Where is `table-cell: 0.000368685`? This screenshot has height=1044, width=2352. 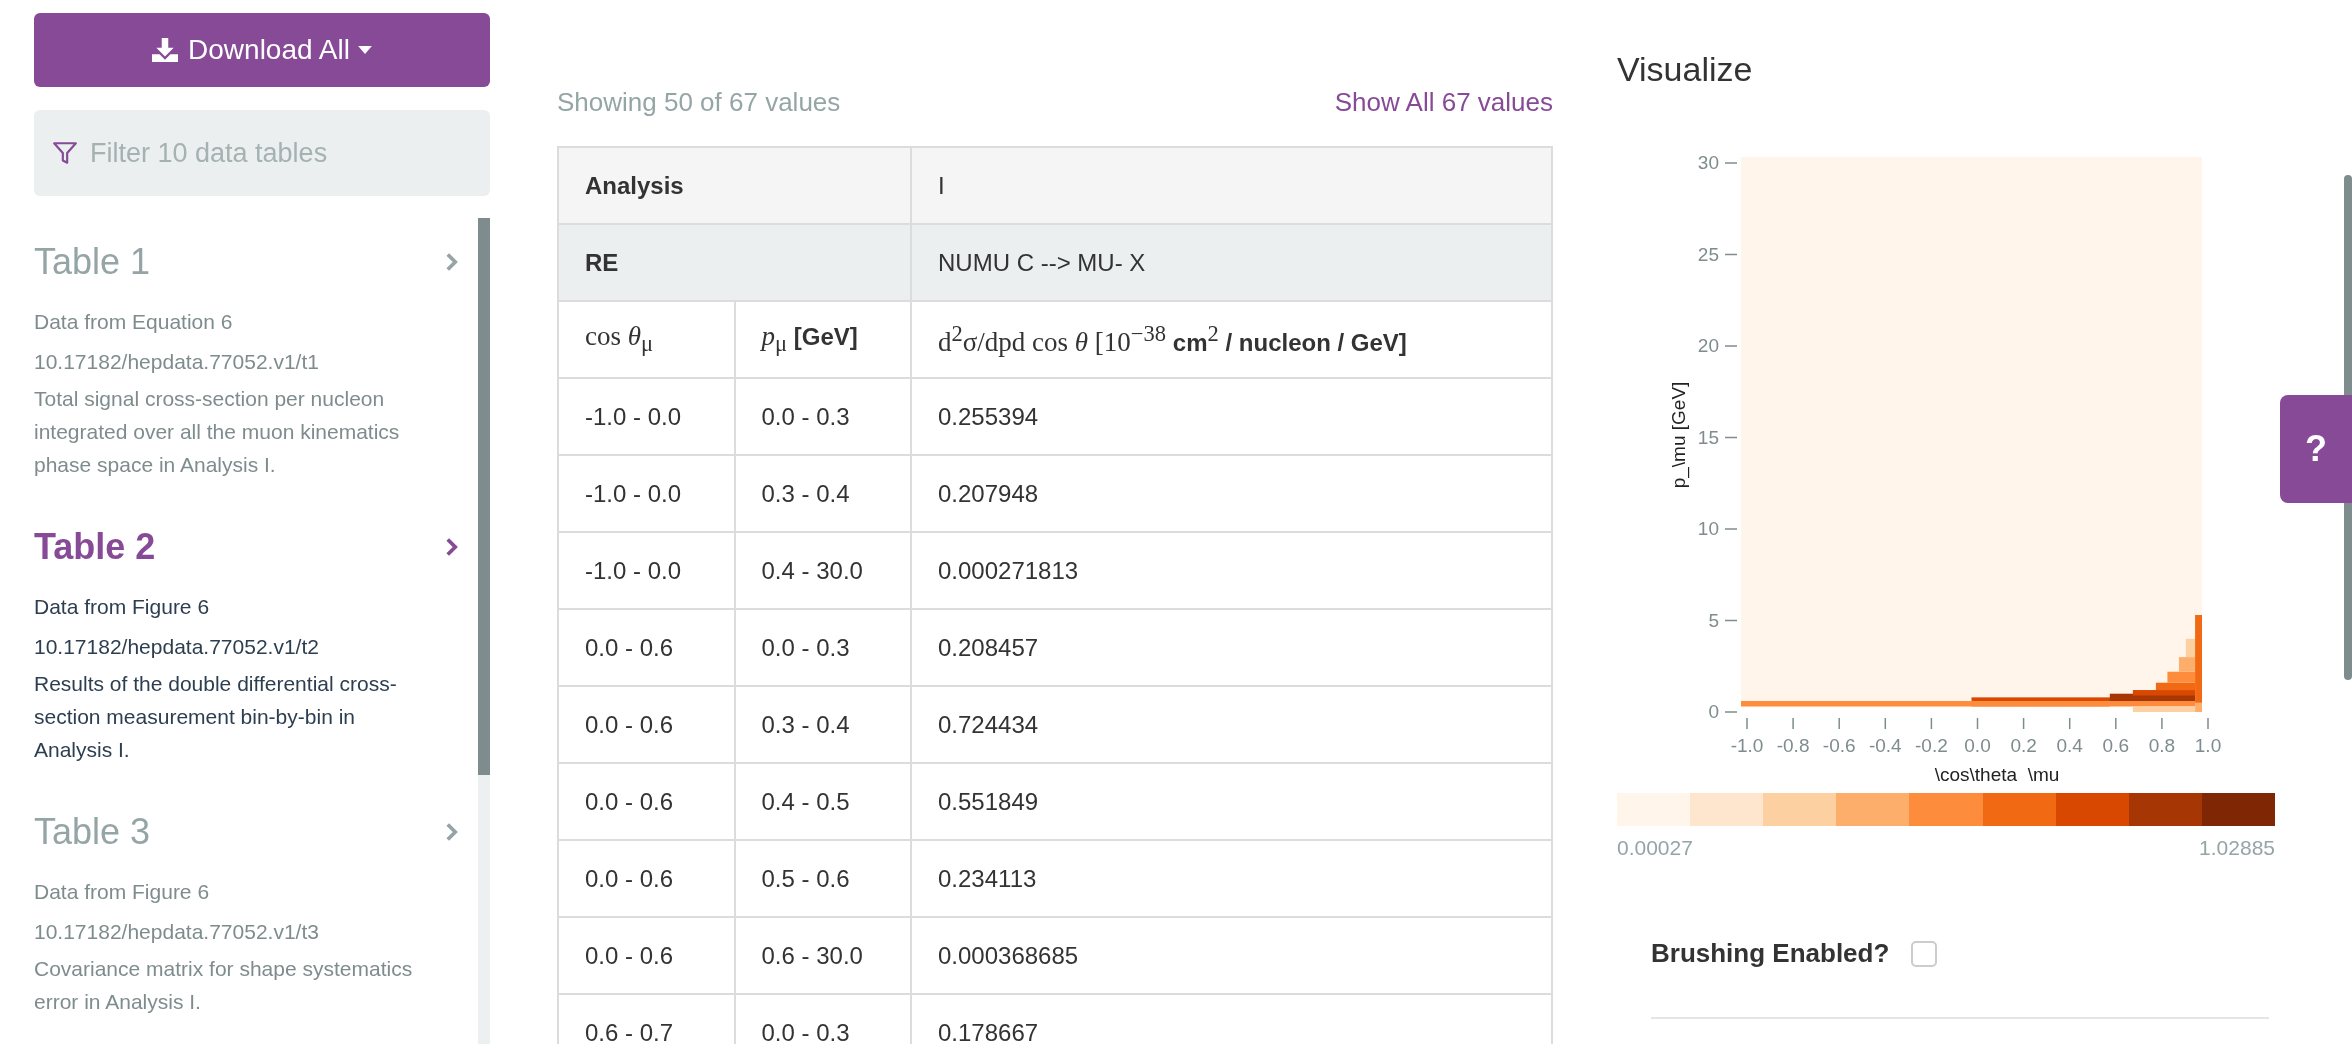
table-cell: 0.000368685 is located at coordinates (1231, 955).